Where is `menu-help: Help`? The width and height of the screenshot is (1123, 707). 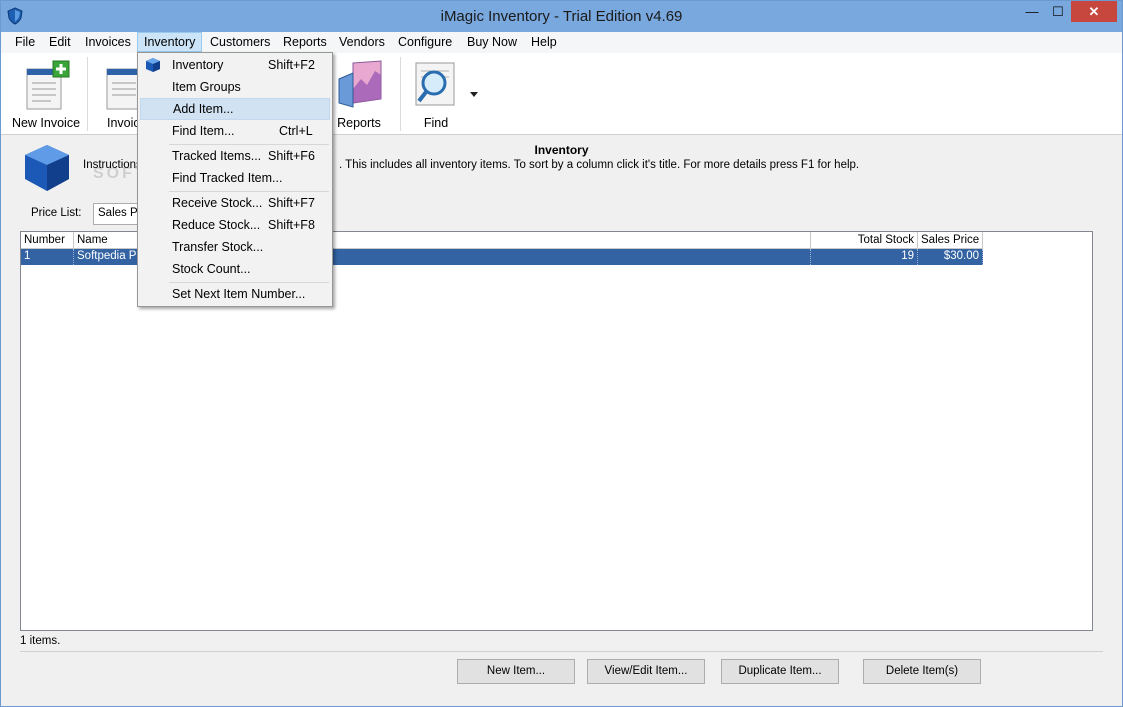 menu-help: Help is located at coordinates (544, 42).